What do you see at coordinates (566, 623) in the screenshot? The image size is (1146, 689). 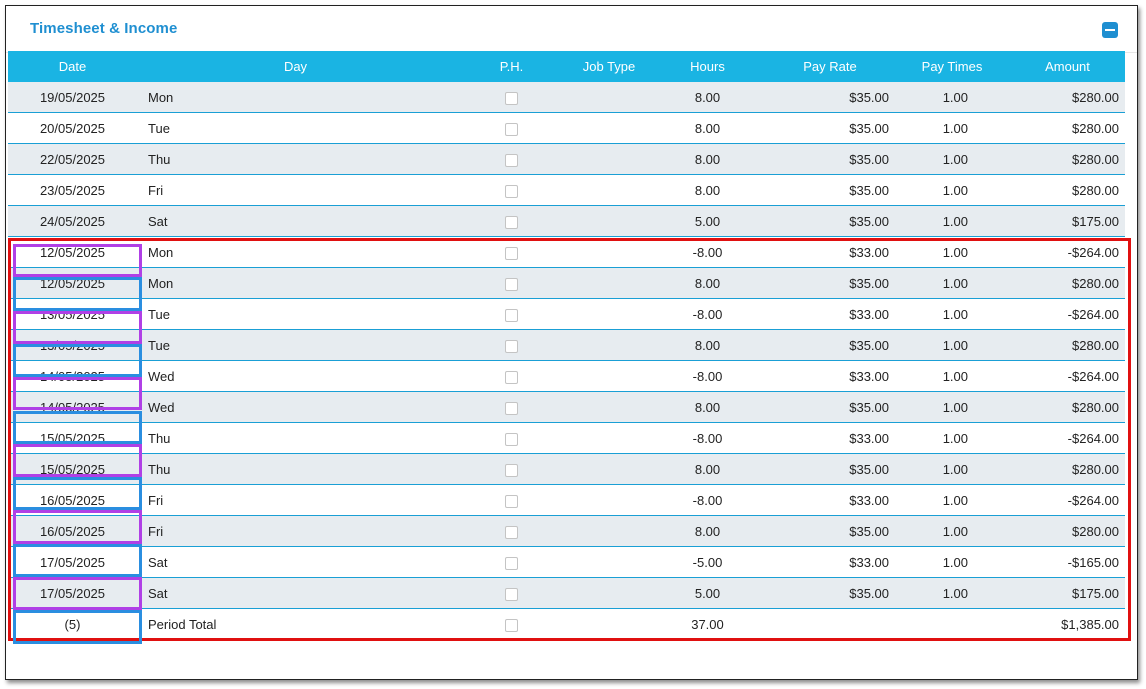 I see `period-total-row: (5) Period Total 37.00 $1,385.00` at bounding box center [566, 623].